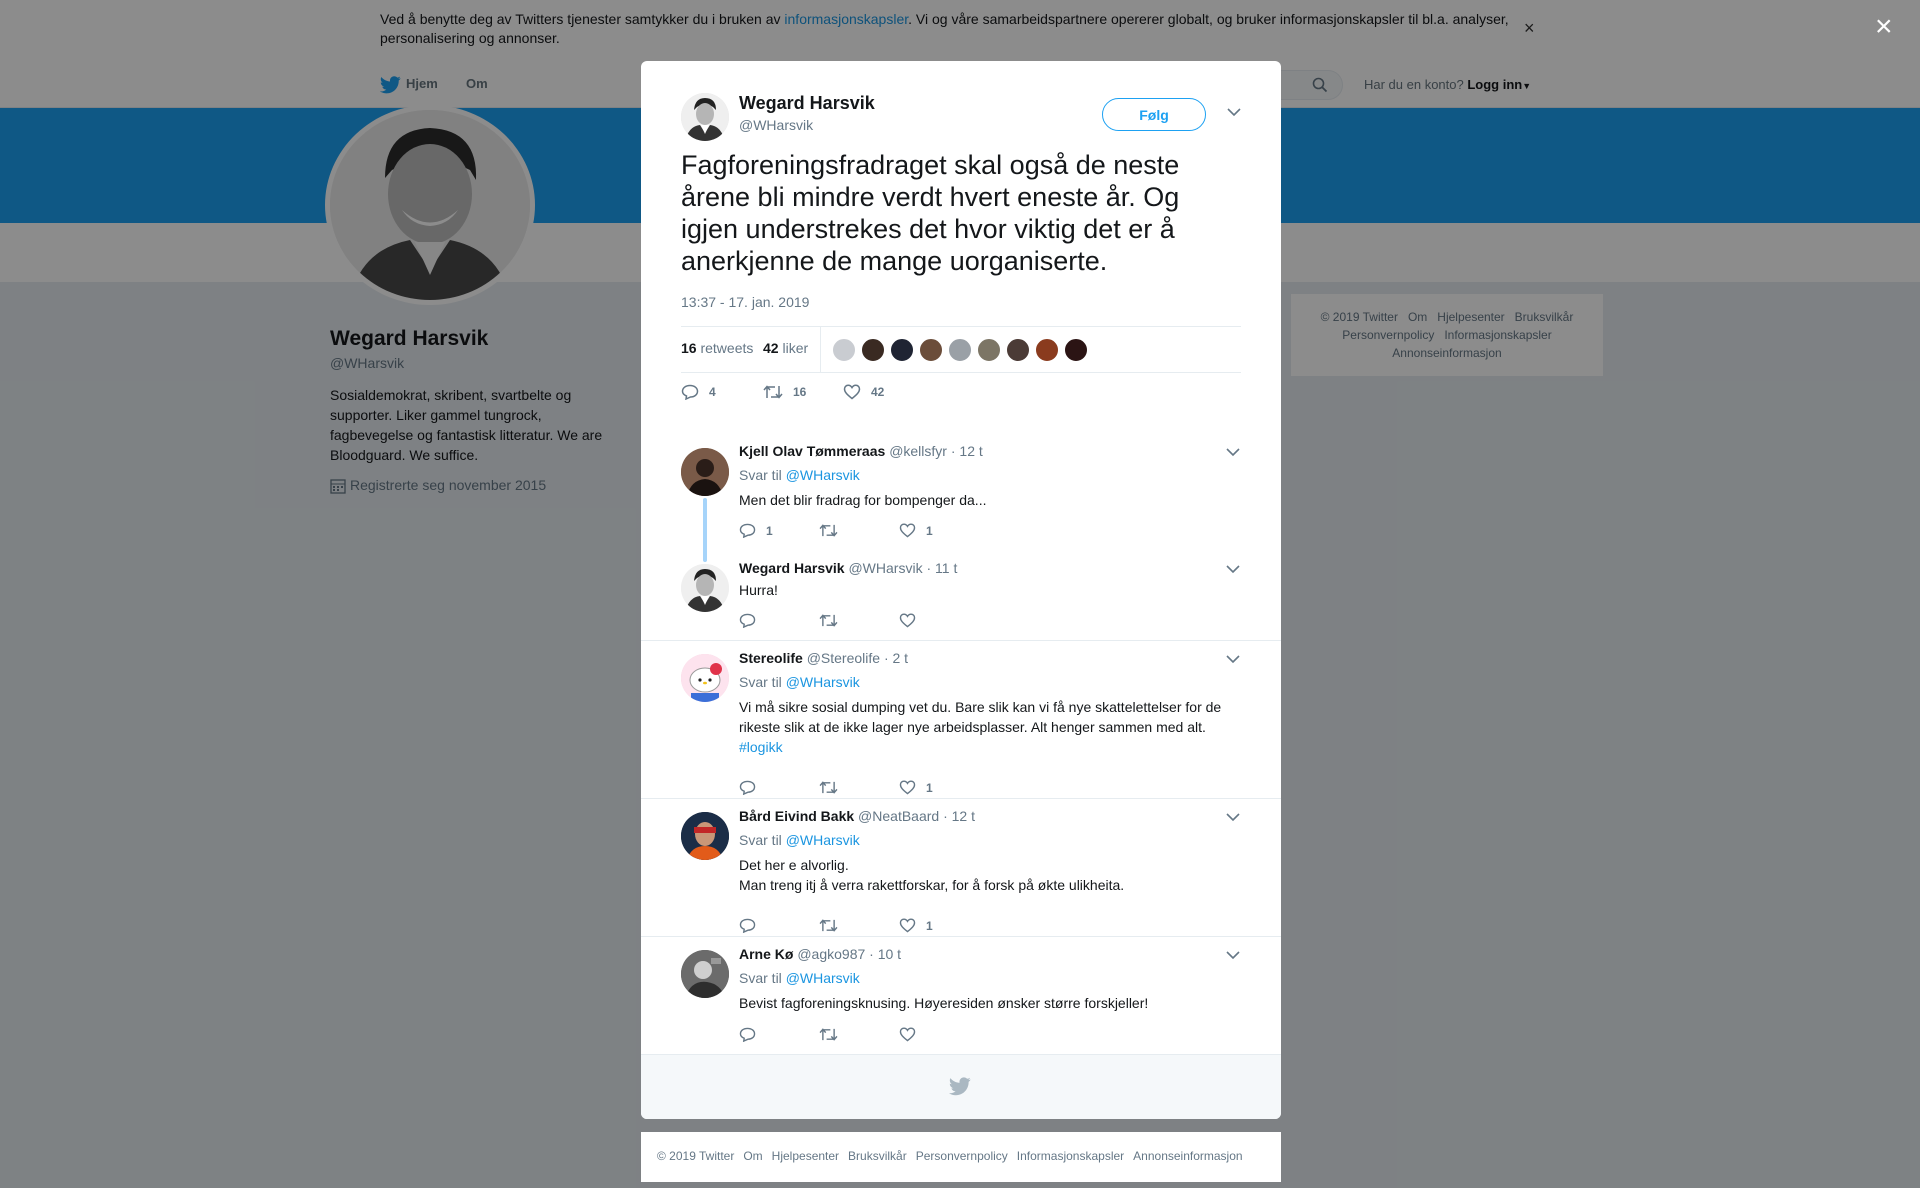  Describe the element at coordinates (745, 302) in the screenshot. I see `tweet-timestamp: 13:37 - 17. jan. 2019` at that location.